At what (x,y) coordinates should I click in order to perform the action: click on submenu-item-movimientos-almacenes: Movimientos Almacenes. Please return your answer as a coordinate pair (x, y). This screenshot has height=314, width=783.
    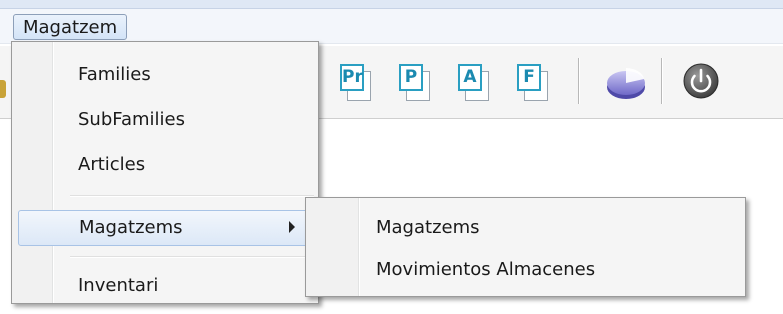
    Looking at the image, I should click on (525, 270).